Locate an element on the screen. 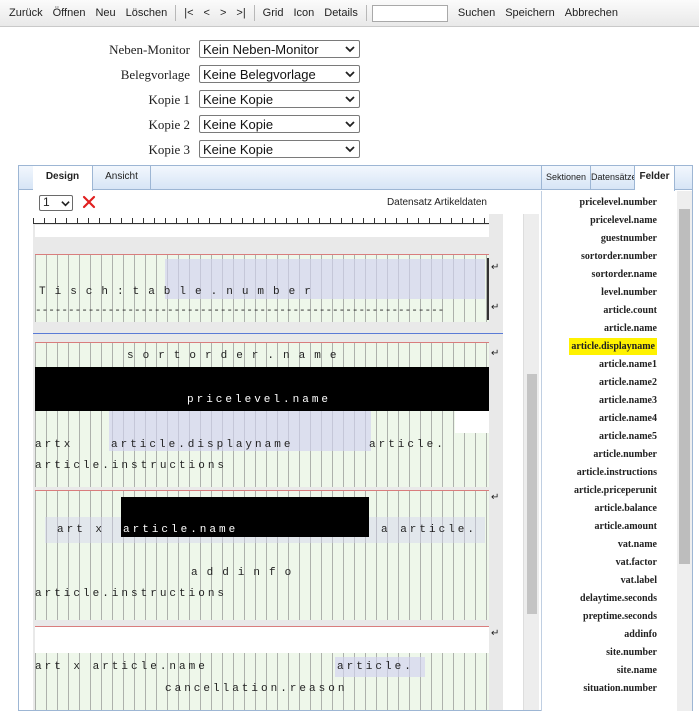  band-top-area is located at coordinates (262, 231).